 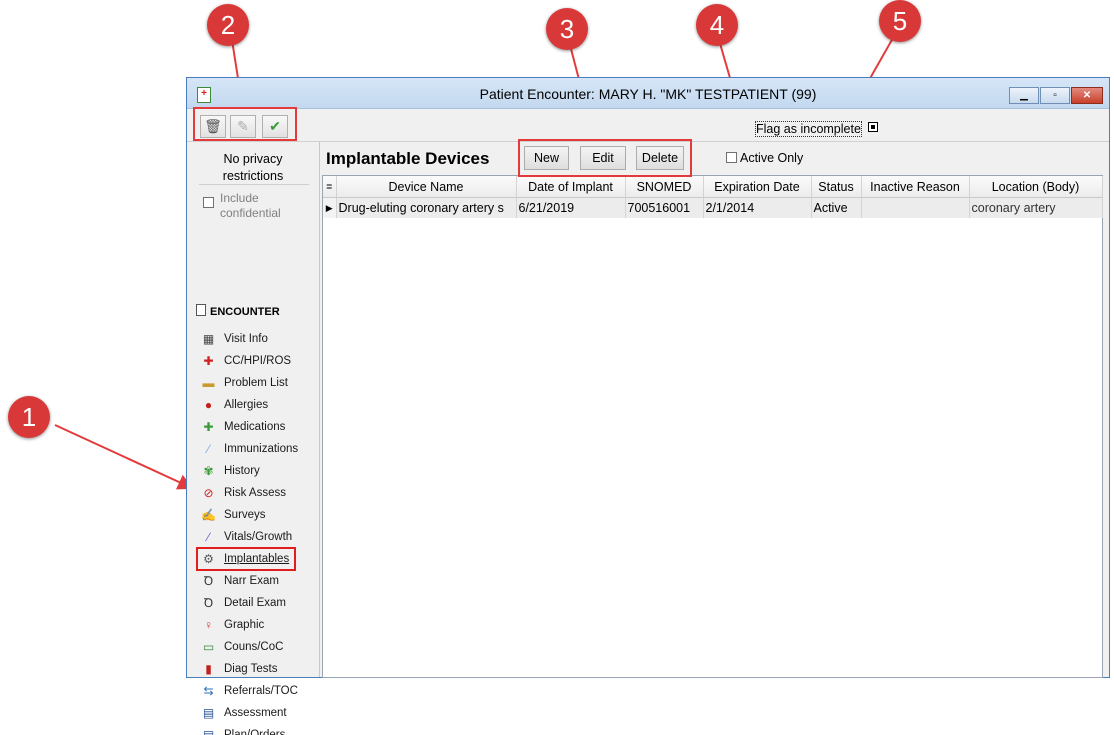 I want to click on sidebar-item-vitals-growth: ⁄ Vitals/Growth, so click(x=256, y=537).